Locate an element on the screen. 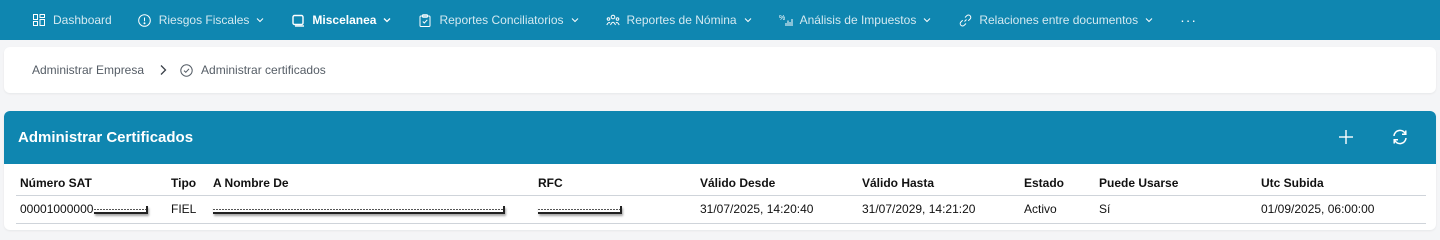 The height and width of the screenshot is (240, 1440). window-icon is located at coordinates (298, 20).